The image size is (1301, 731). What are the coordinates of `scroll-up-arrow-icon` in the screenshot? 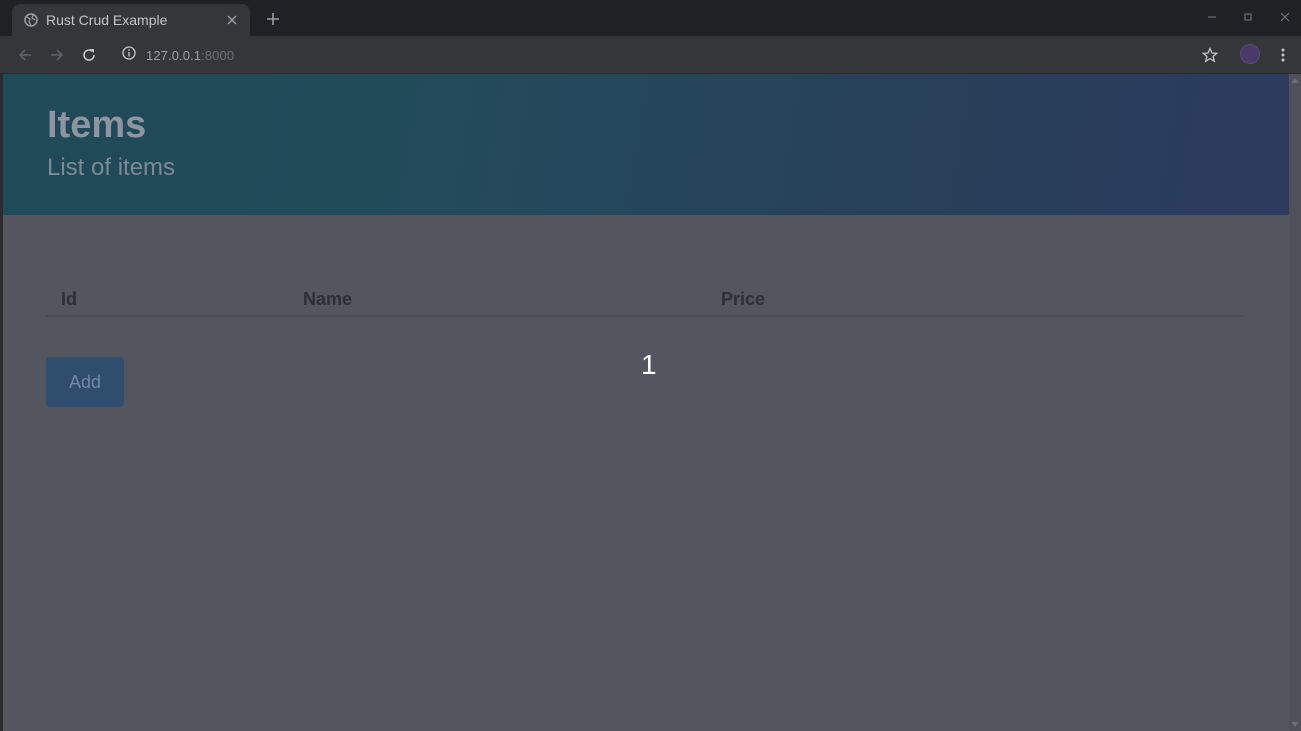 It's located at (1295, 80).